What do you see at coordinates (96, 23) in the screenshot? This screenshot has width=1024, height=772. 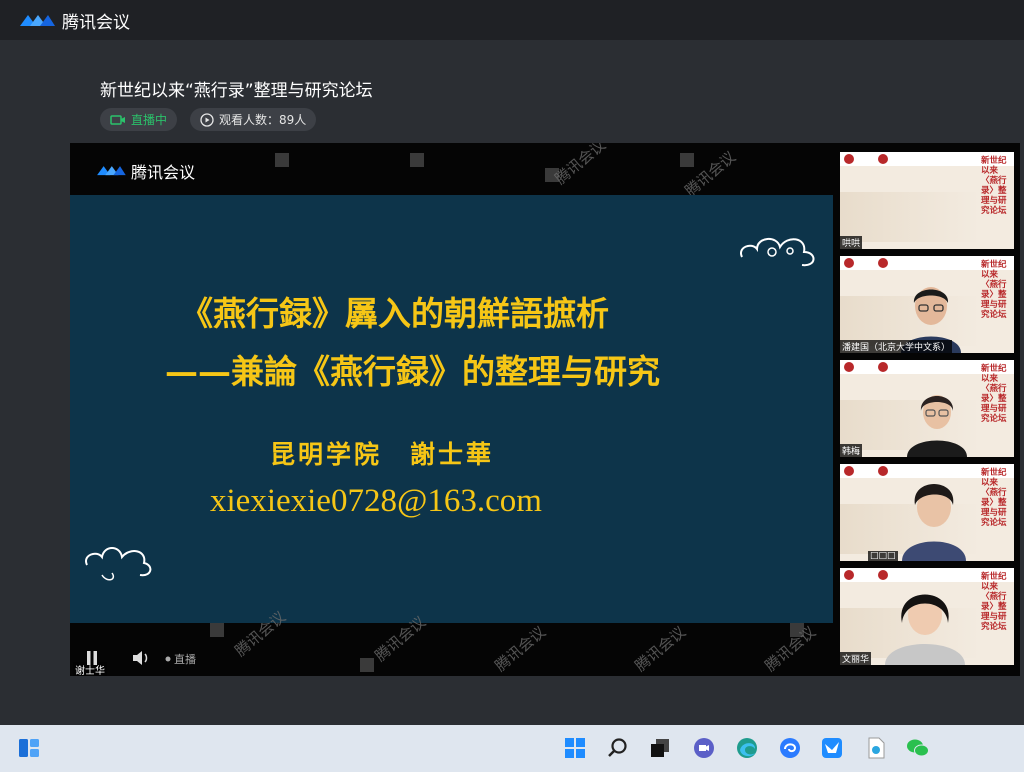 I see `app-name: 腾讯会议` at bounding box center [96, 23].